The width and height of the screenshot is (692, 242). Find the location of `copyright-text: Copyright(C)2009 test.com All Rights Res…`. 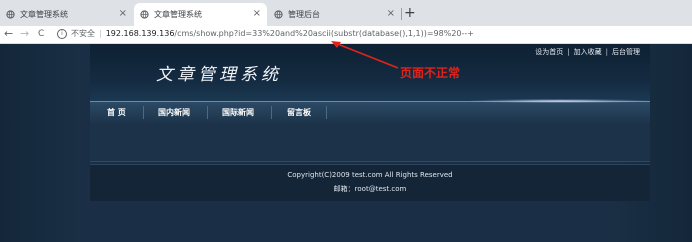

copyright-text: Copyright(C)2009 test.com All Rights Res… is located at coordinates (370, 175).